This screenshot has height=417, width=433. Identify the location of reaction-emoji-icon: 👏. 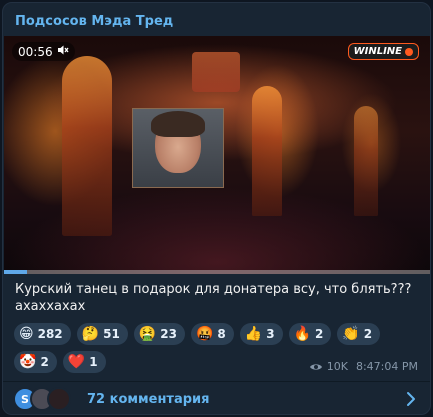
(351, 334).